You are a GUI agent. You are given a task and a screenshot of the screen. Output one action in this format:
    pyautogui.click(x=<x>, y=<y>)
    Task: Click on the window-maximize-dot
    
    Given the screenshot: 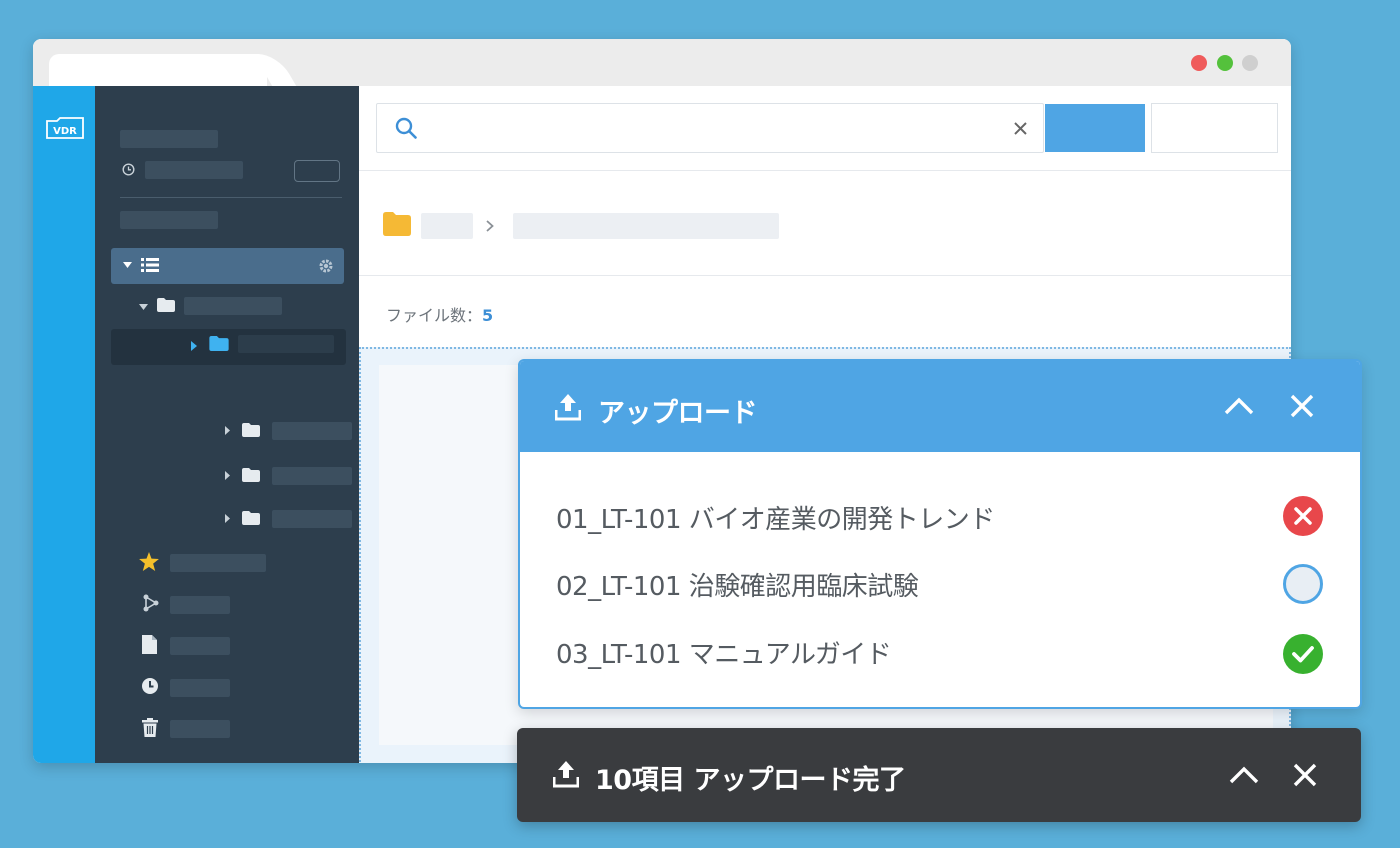 What is the action you would take?
    pyautogui.click(x=1225, y=63)
    